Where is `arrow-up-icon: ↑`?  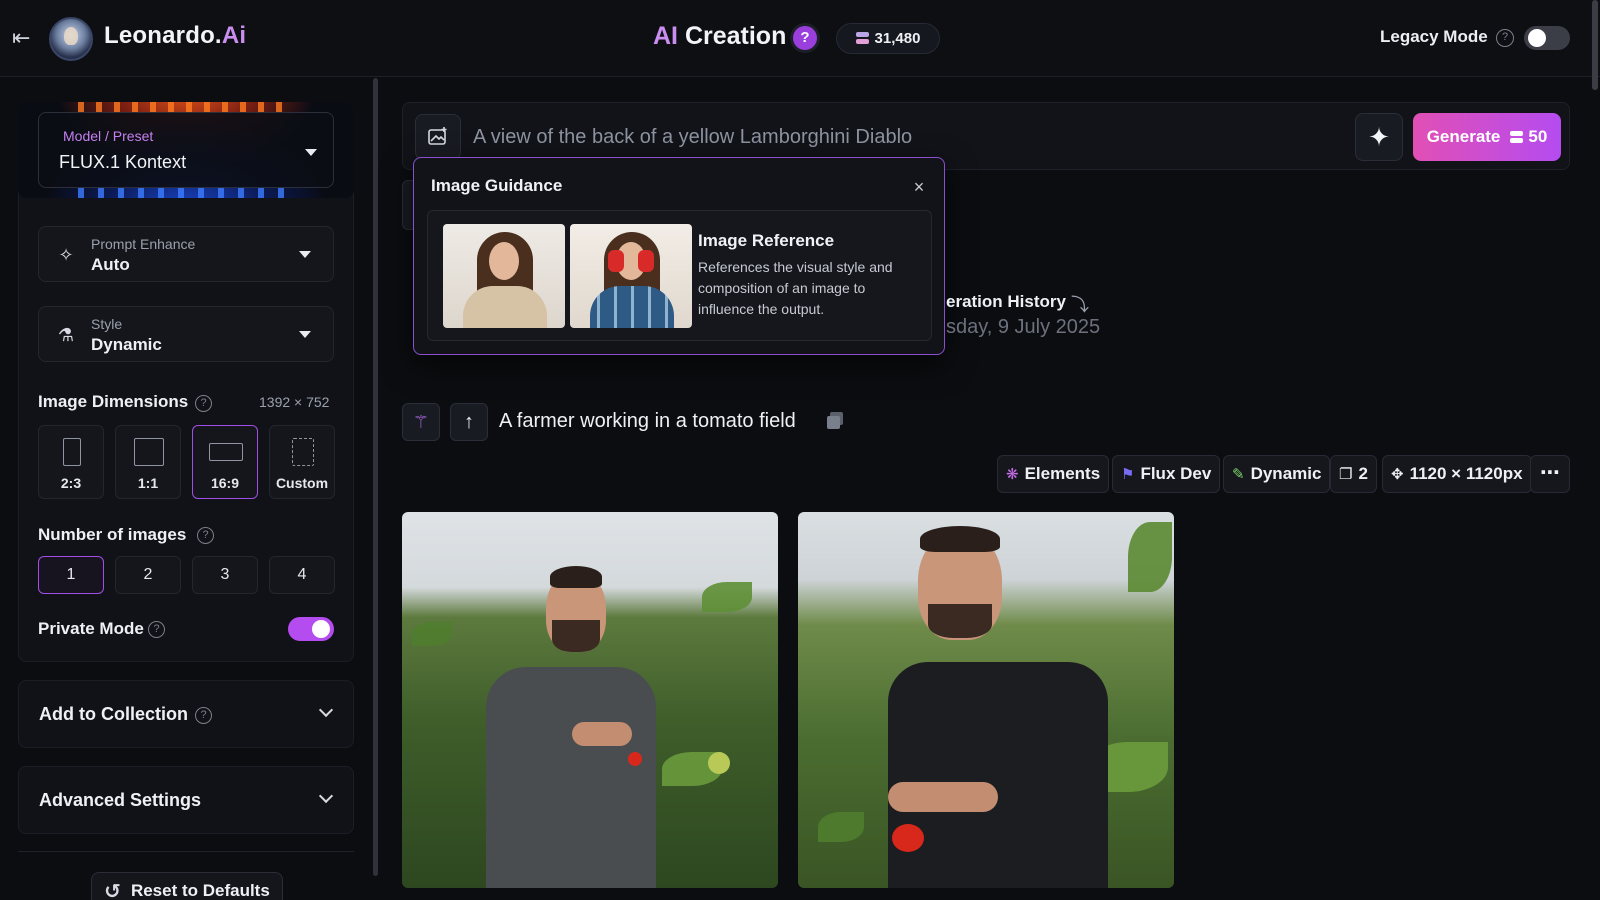 arrow-up-icon: ↑ is located at coordinates (469, 421).